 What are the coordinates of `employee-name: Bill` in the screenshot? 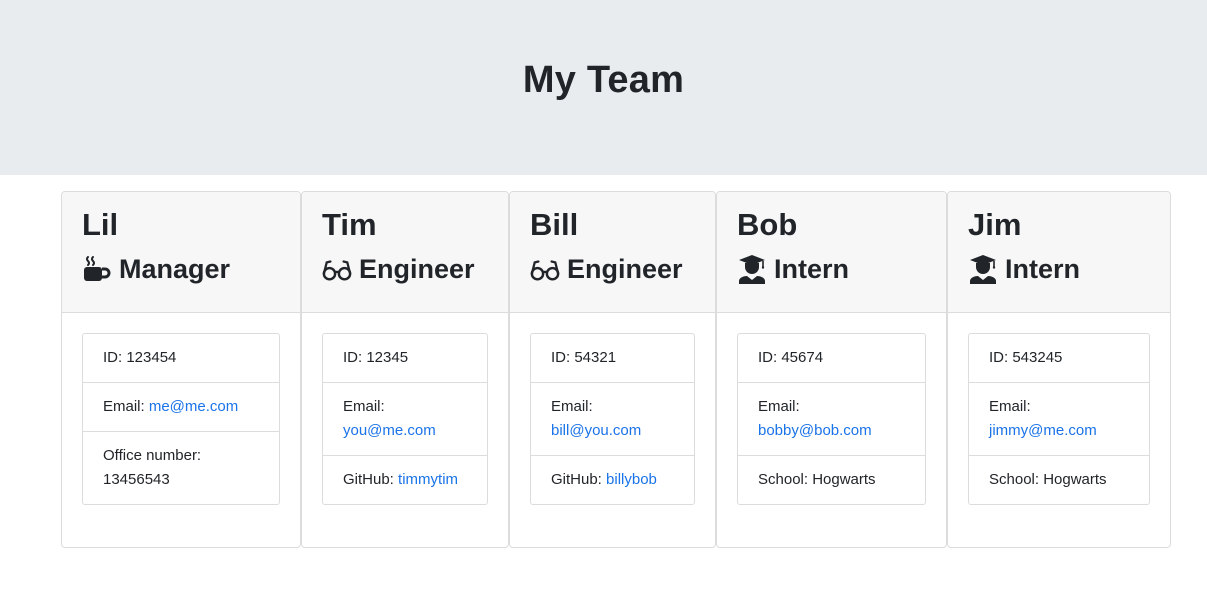 It's located at (554, 224).